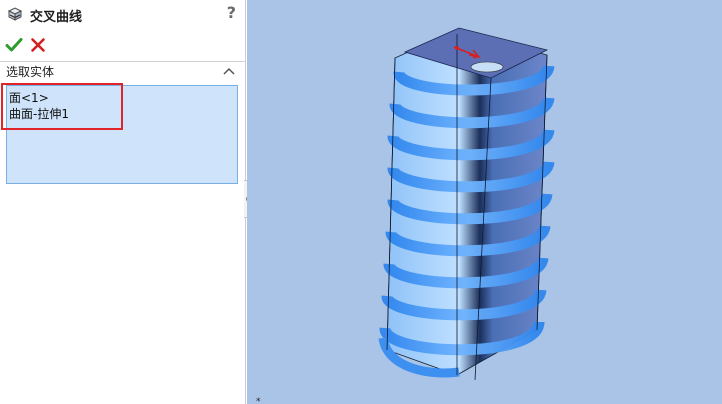 The image size is (722, 404). Describe the element at coordinates (258, 400) in the screenshot. I see `coordinate-triad: *` at that location.